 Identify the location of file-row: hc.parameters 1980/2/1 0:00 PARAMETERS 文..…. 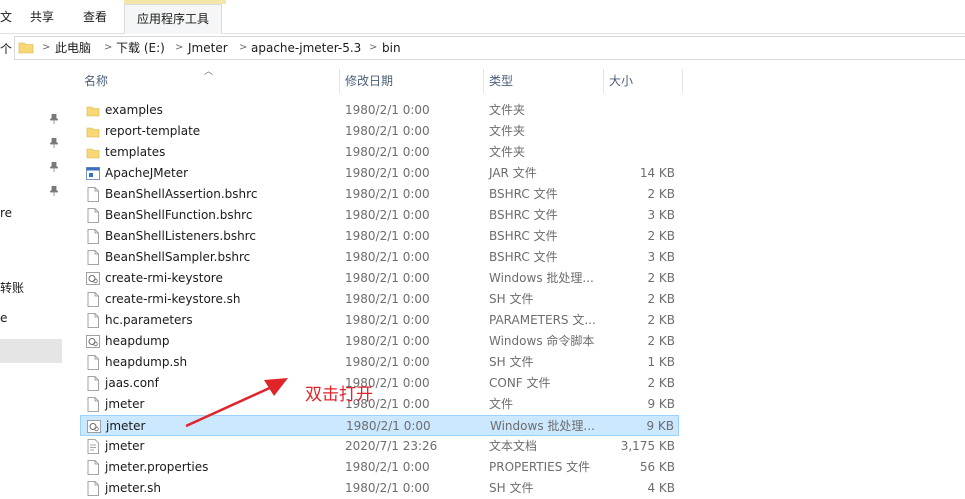
(379, 320).